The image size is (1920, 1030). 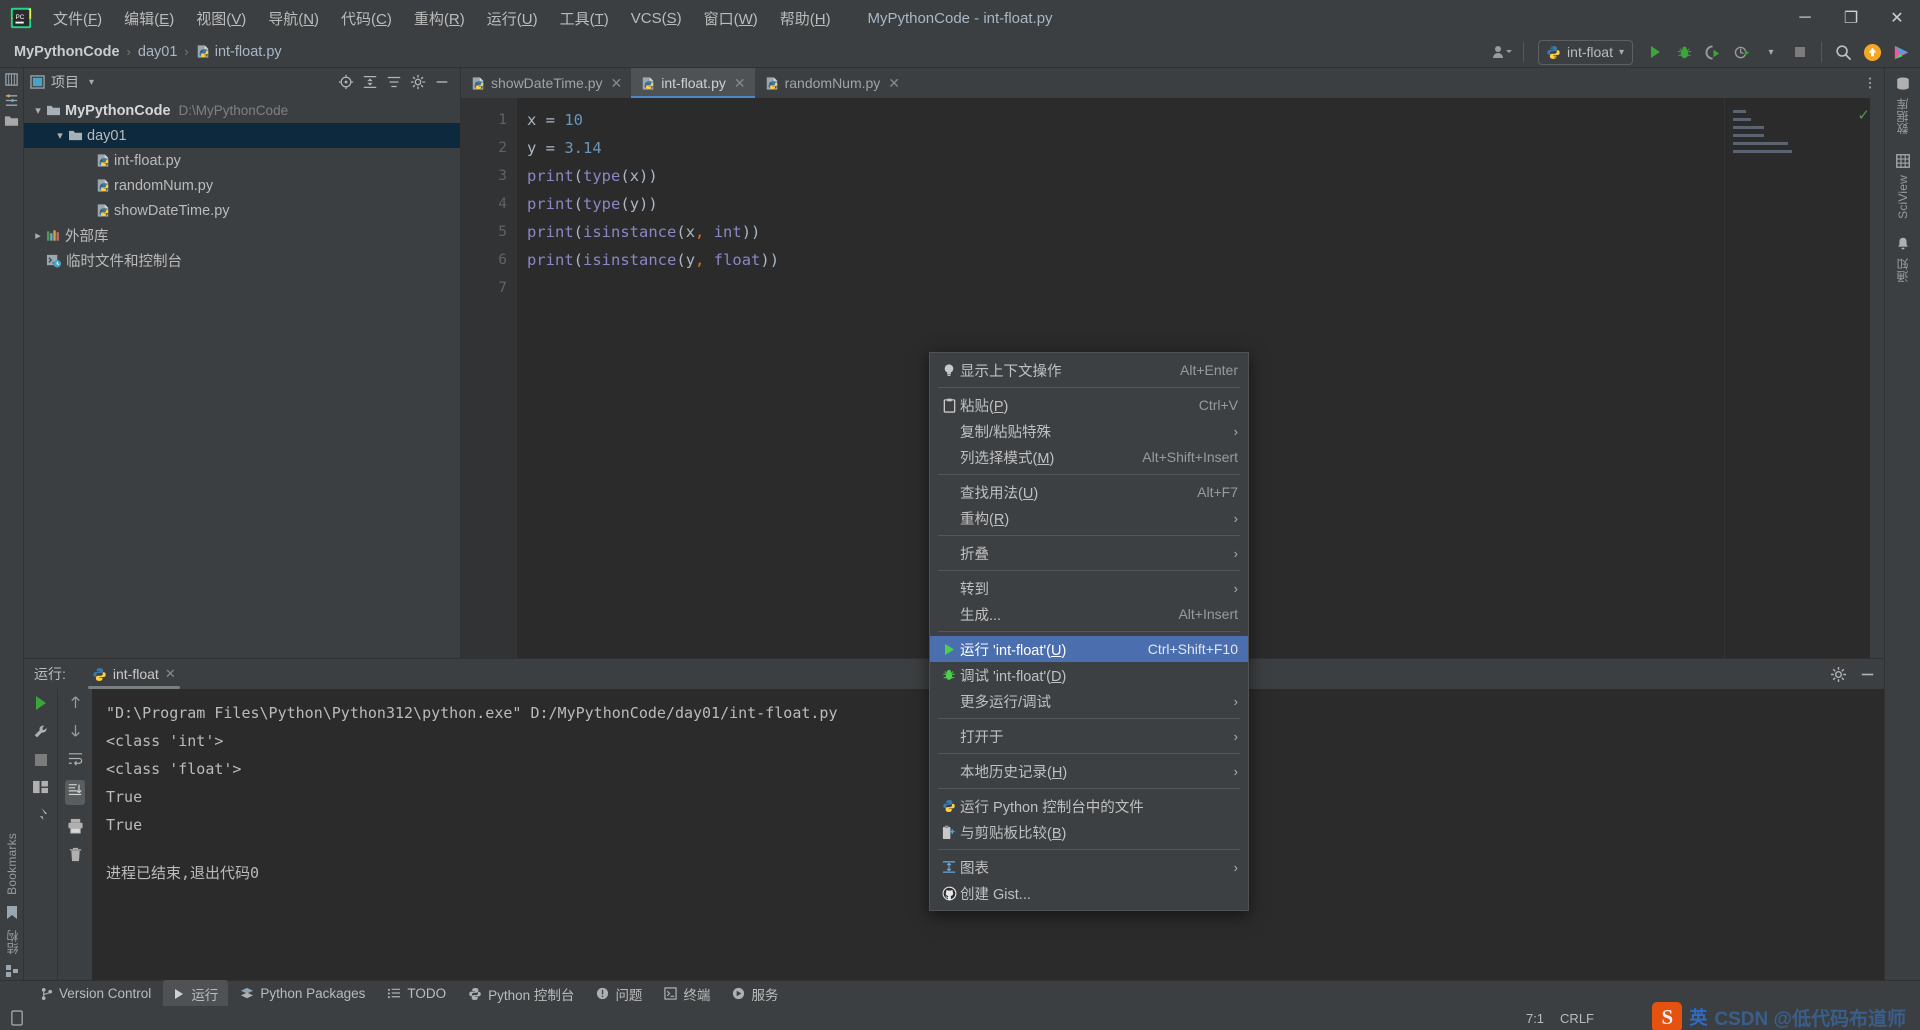 What do you see at coordinates (77, 18) in the screenshot?
I see `menu-file: 文件(F)` at bounding box center [77, 18].